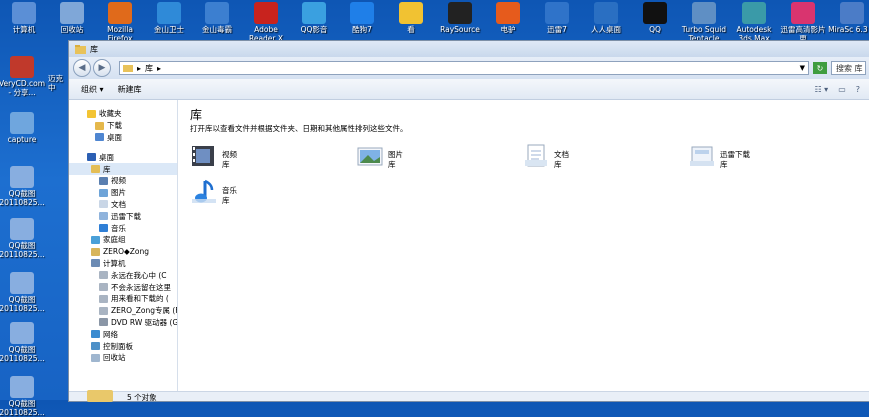 The width and height of the screenshot is (869, 417). Describe the element at coordinates (142, 397) in the screenshot. I see `status-text: 5 个对象` at that location.